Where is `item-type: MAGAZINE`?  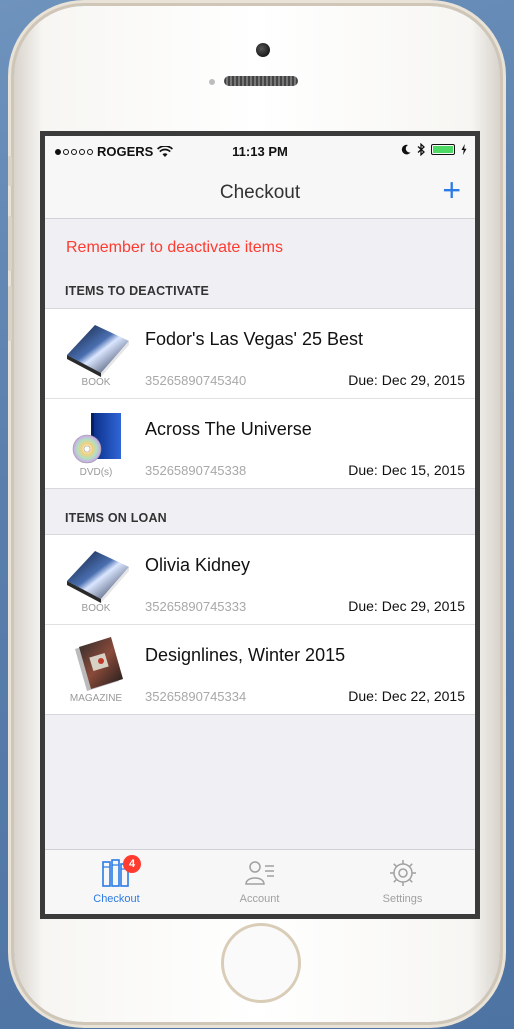
item-type: MAGAZINE is located at coordinates (96, 698).